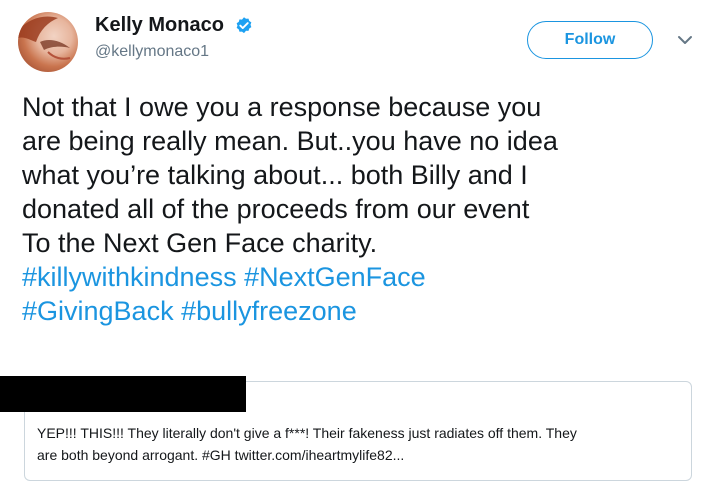  I want to click on hashtag-link: #GivingBack, so click(98, 311).